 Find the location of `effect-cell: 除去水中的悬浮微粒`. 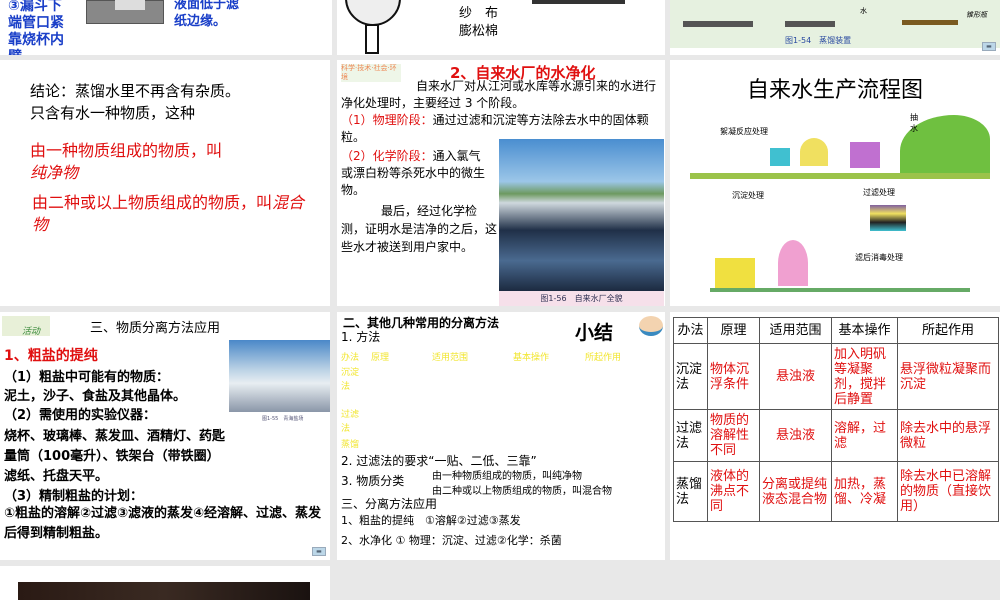

effect-cell: 除去水中的悬浮微粒 is located at coordinates (948, 435).